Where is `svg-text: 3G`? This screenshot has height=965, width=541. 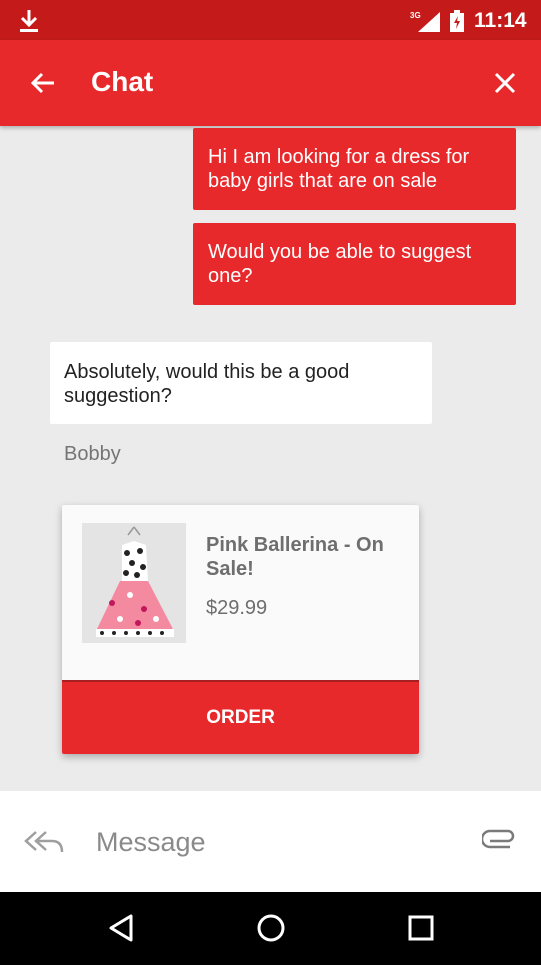
svg-text: 3G is located at coordinates (415, 15).